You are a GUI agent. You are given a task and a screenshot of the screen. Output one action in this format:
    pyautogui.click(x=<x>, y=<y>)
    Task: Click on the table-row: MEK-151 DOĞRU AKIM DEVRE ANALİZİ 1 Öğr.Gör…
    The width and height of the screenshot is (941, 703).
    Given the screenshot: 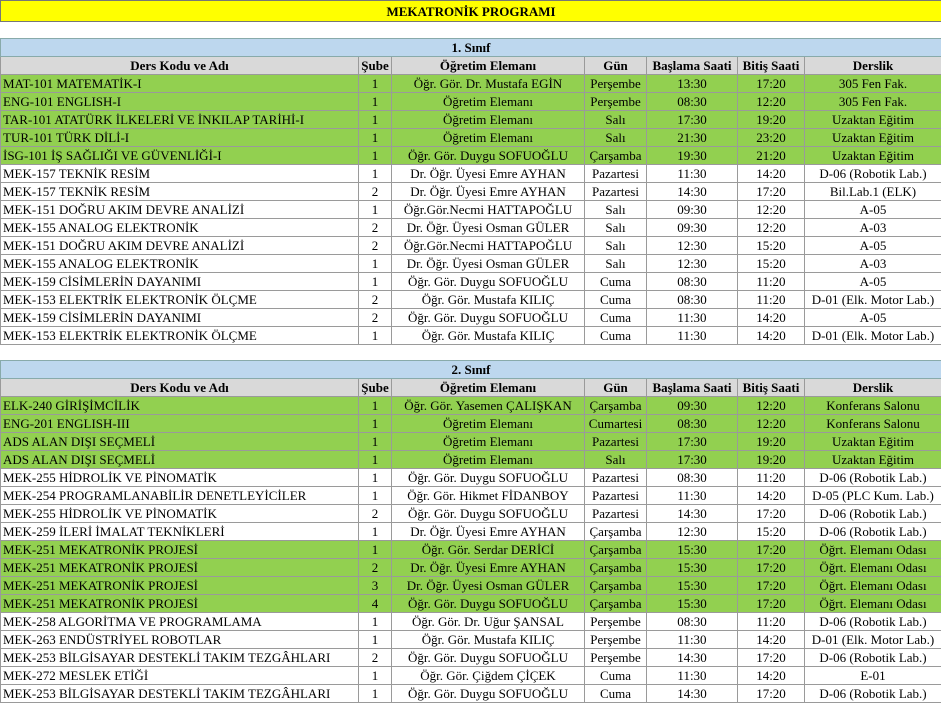 What is the action you would take?
    pyautogui.click(x=470, y=209)
    